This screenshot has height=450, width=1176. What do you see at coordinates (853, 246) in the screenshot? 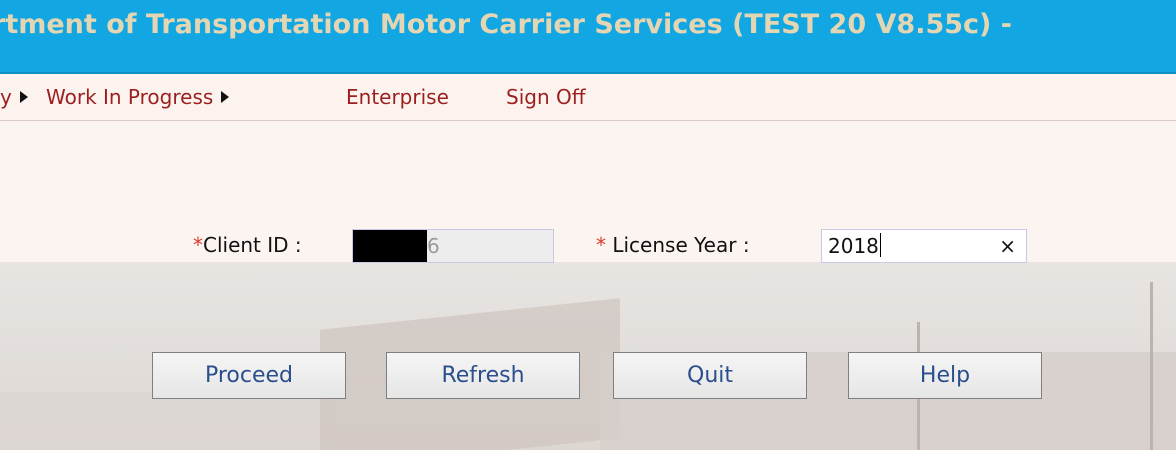
I see `license-year-value: 2018` at bounding box center [853, 246].